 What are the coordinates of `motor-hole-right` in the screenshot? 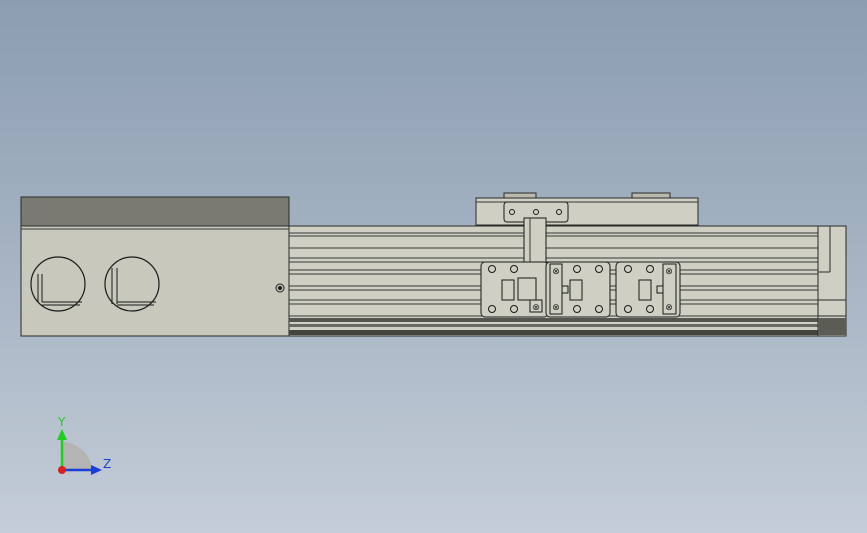 It's located at (132, 284).